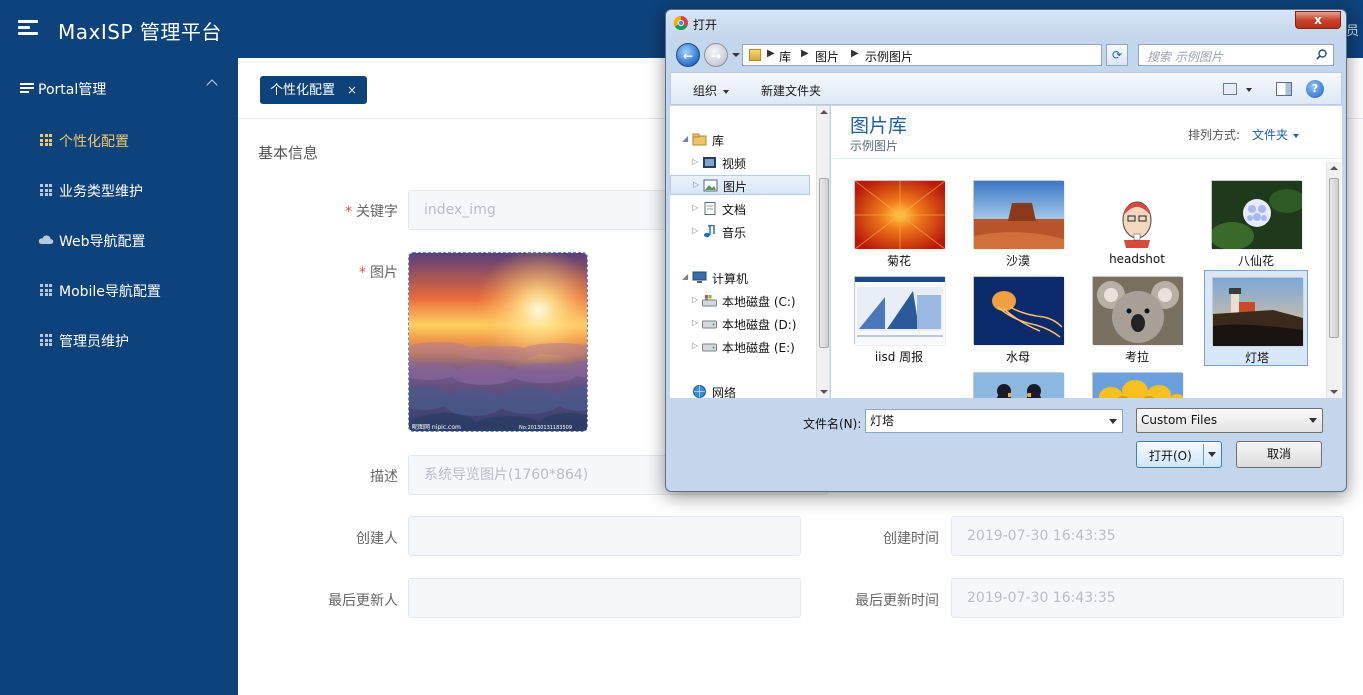  I want to click on recent-locations-dropdown, so click(736, 55).